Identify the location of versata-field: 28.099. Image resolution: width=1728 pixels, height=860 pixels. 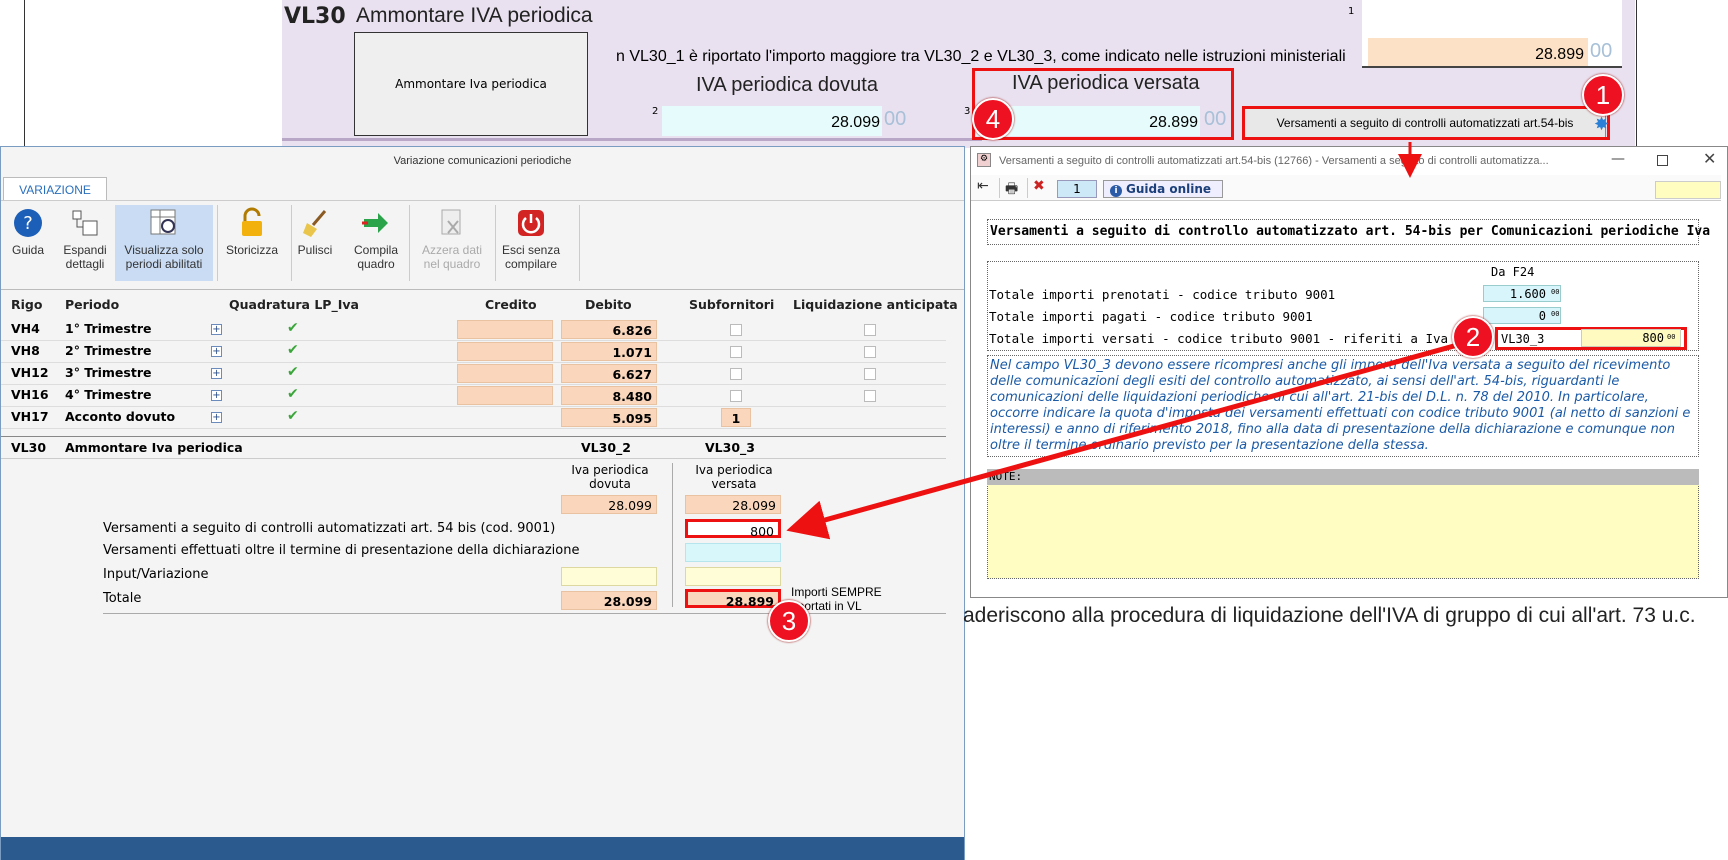
(733, 504).